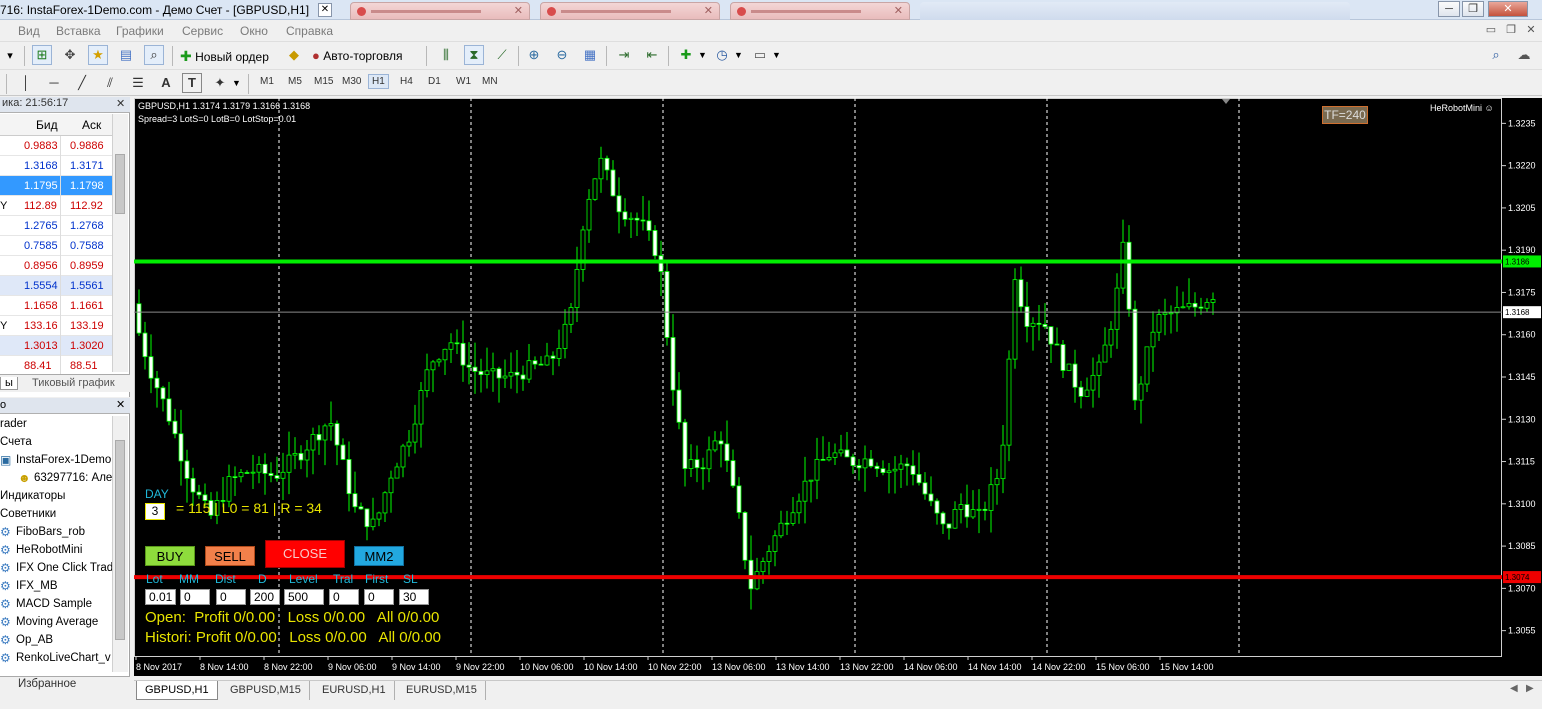  I want to click on templates-dropdown-icon: ▼, so click(776, 55).